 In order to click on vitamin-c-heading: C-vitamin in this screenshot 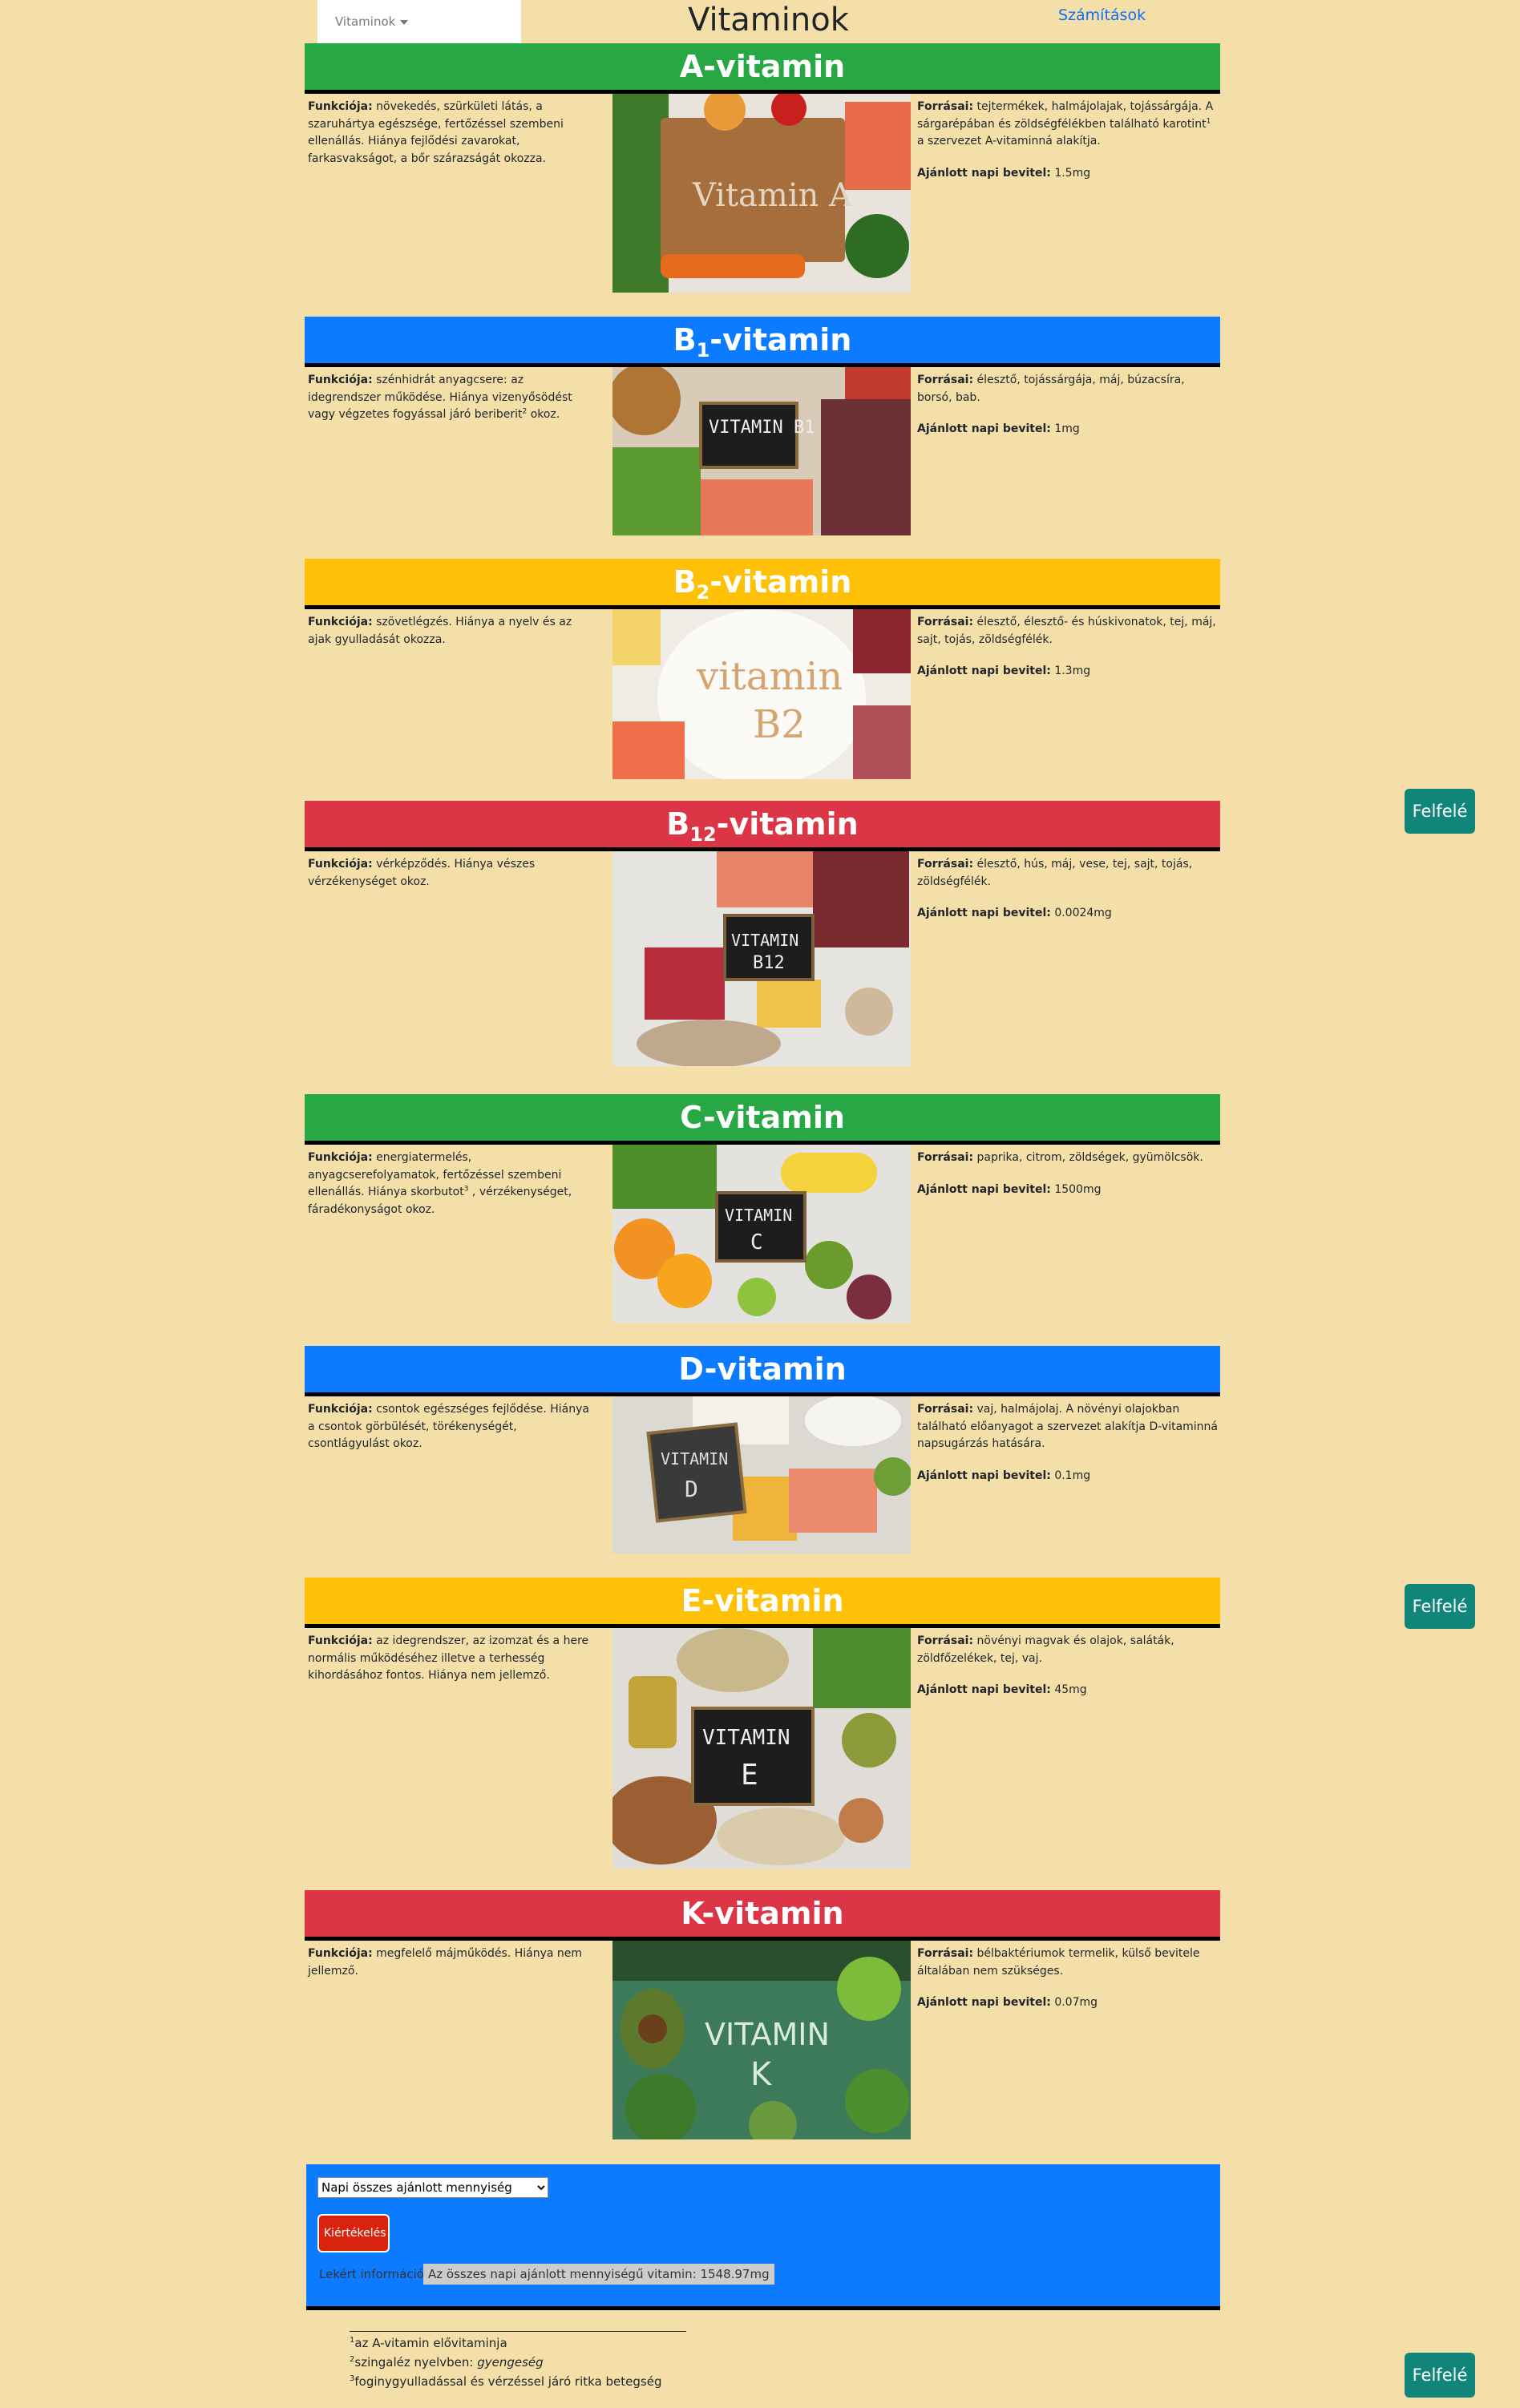, I will do `click(763, 1119)`.